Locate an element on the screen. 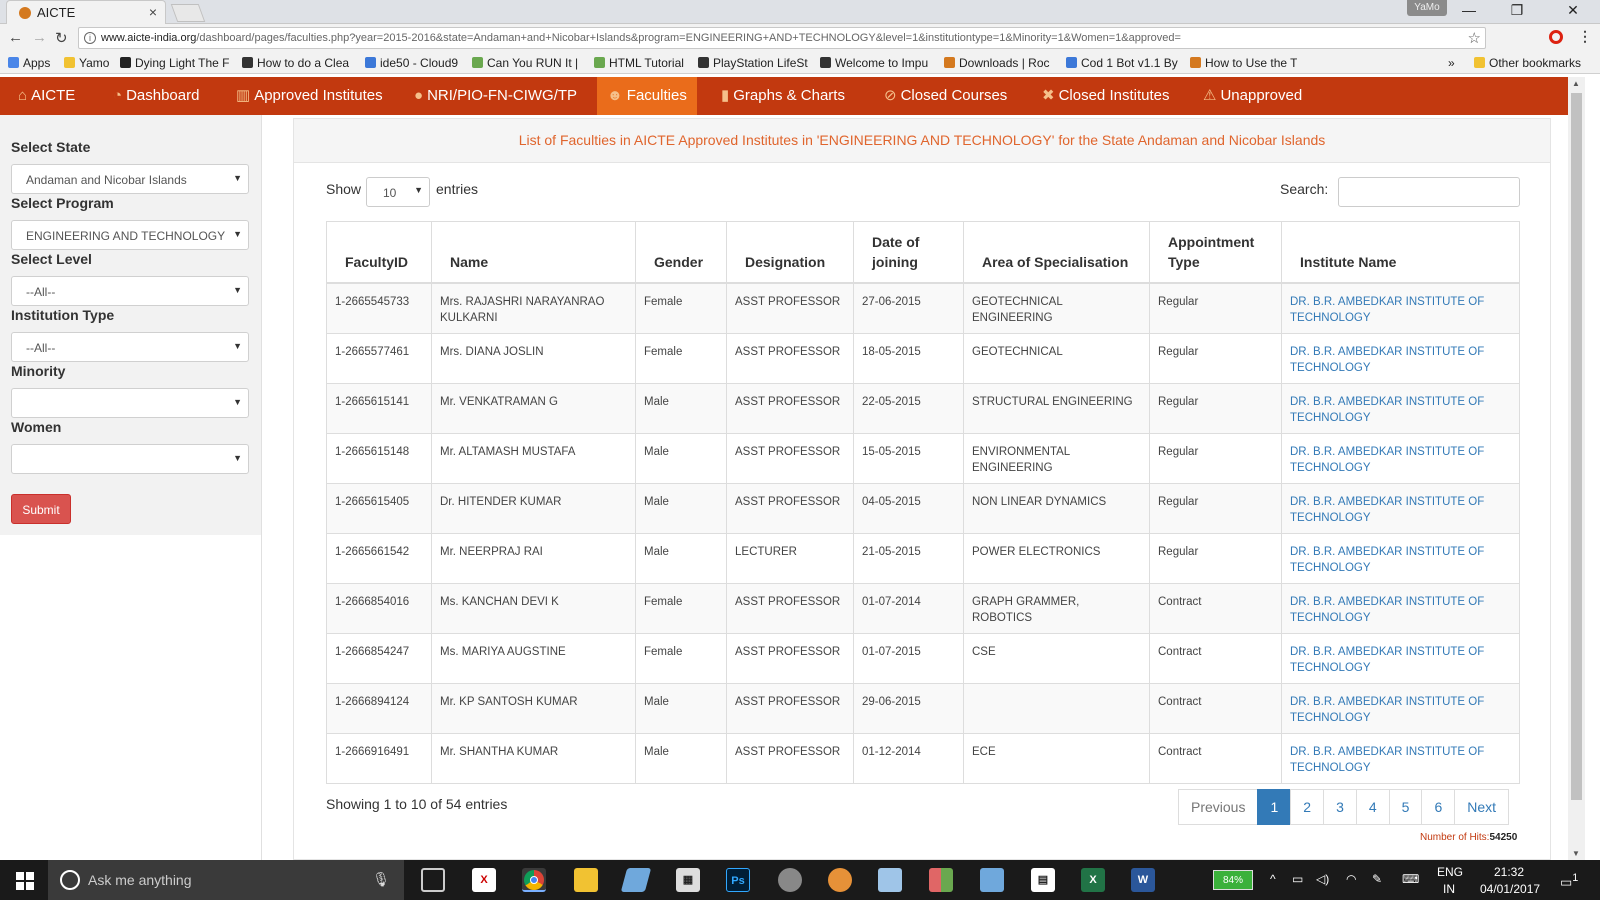  nav-item-closed-institutes: ✖ Closed Institutes is located at coordinates (1105, 96).